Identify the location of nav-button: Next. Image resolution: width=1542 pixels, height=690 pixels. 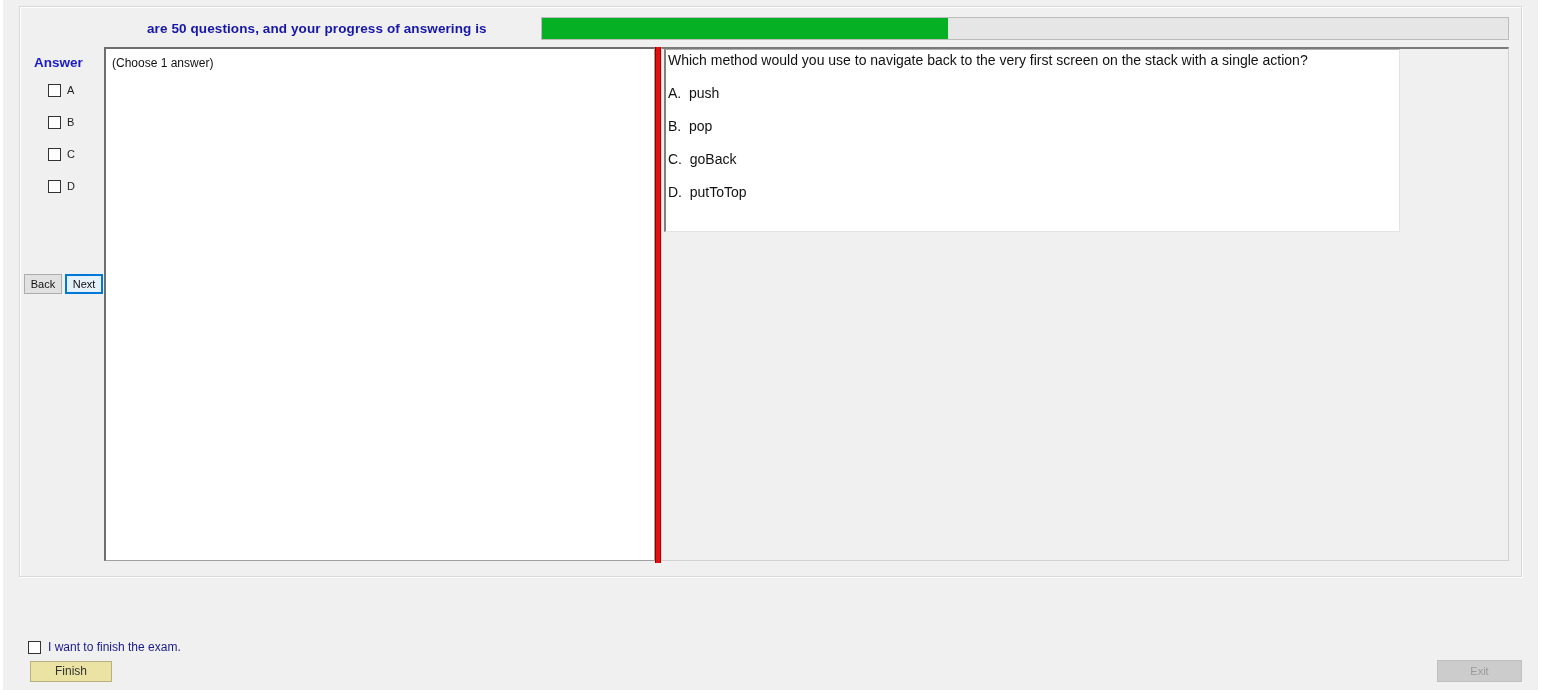
(84, 284).